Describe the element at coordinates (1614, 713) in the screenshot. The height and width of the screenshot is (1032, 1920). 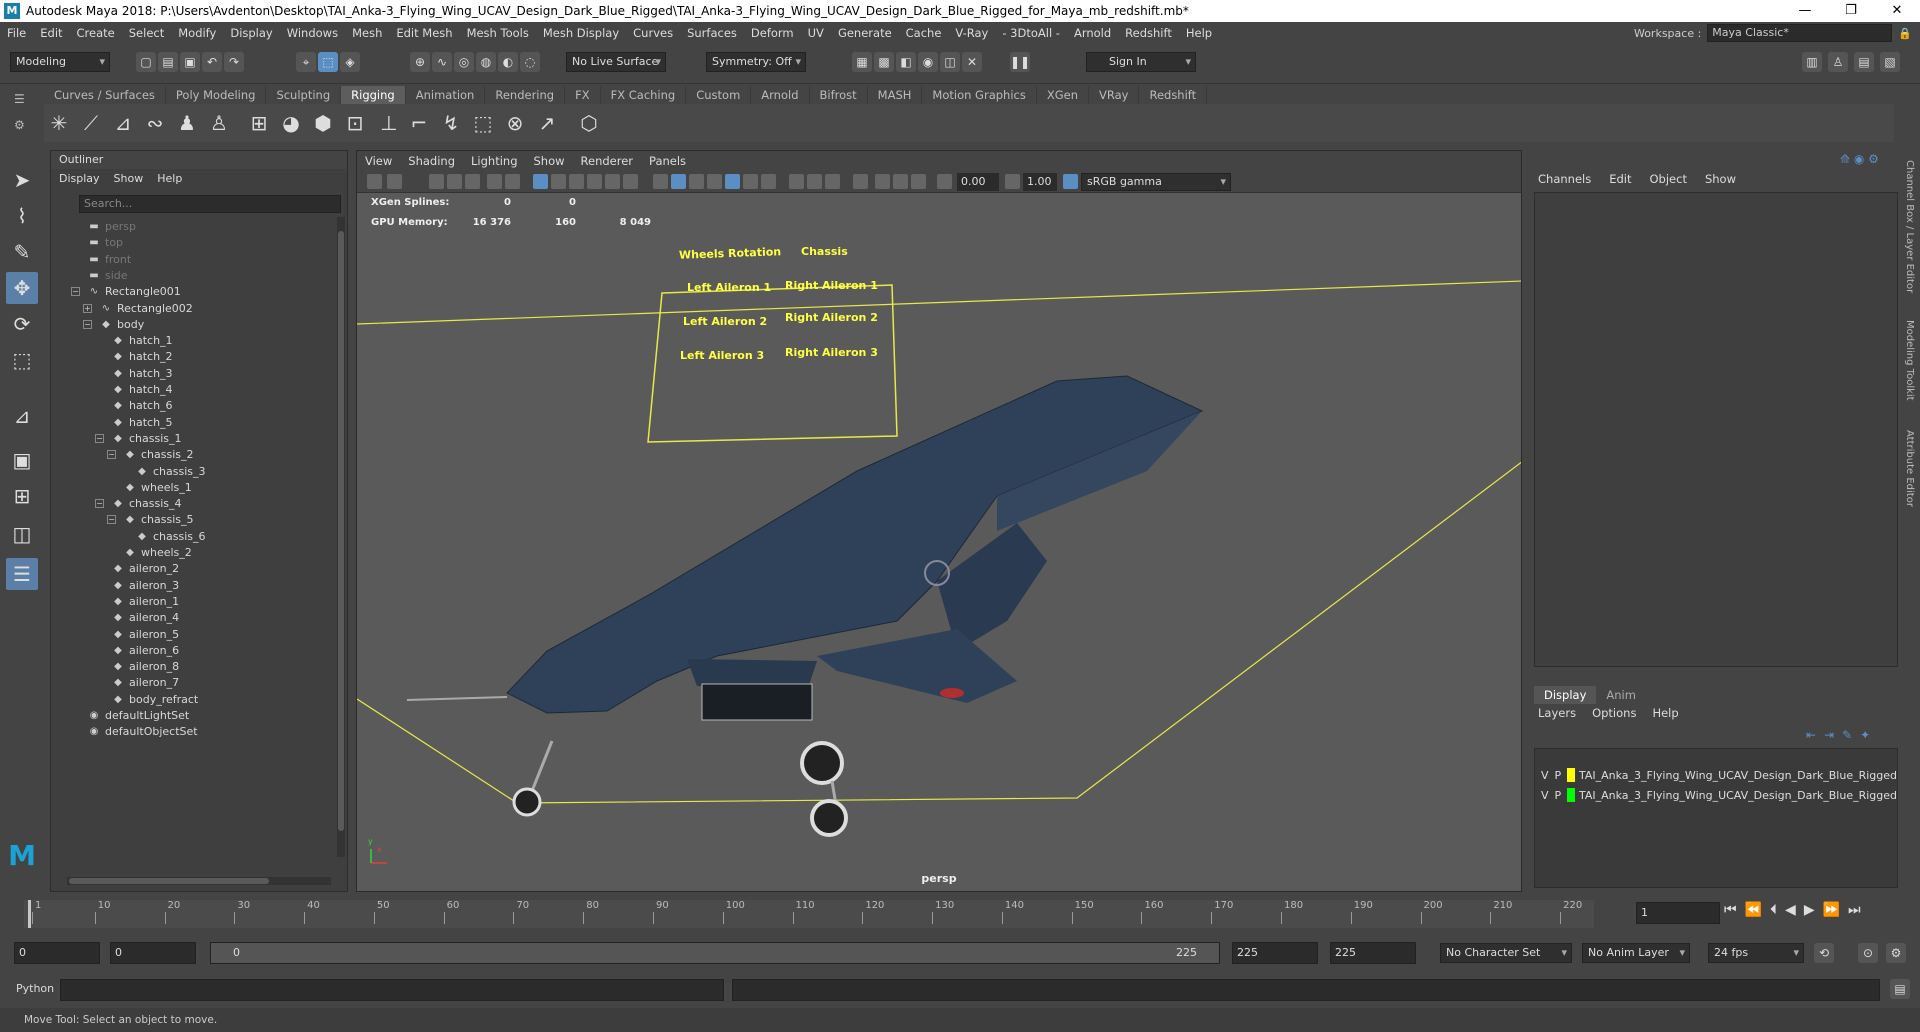
I see `layers-menu-options: Options` at that location.